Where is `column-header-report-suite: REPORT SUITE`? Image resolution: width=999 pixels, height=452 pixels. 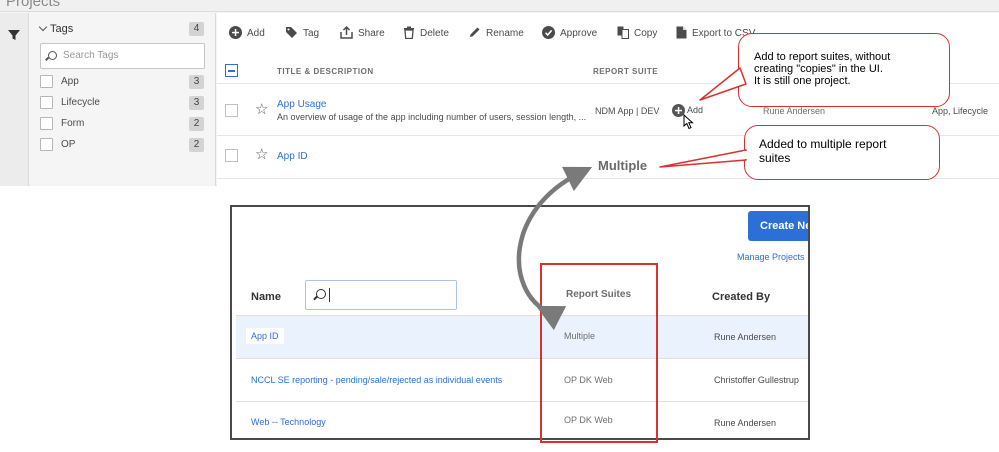 column-header-report-suite: REPORT SUITE is located at coordinates (625, 71).